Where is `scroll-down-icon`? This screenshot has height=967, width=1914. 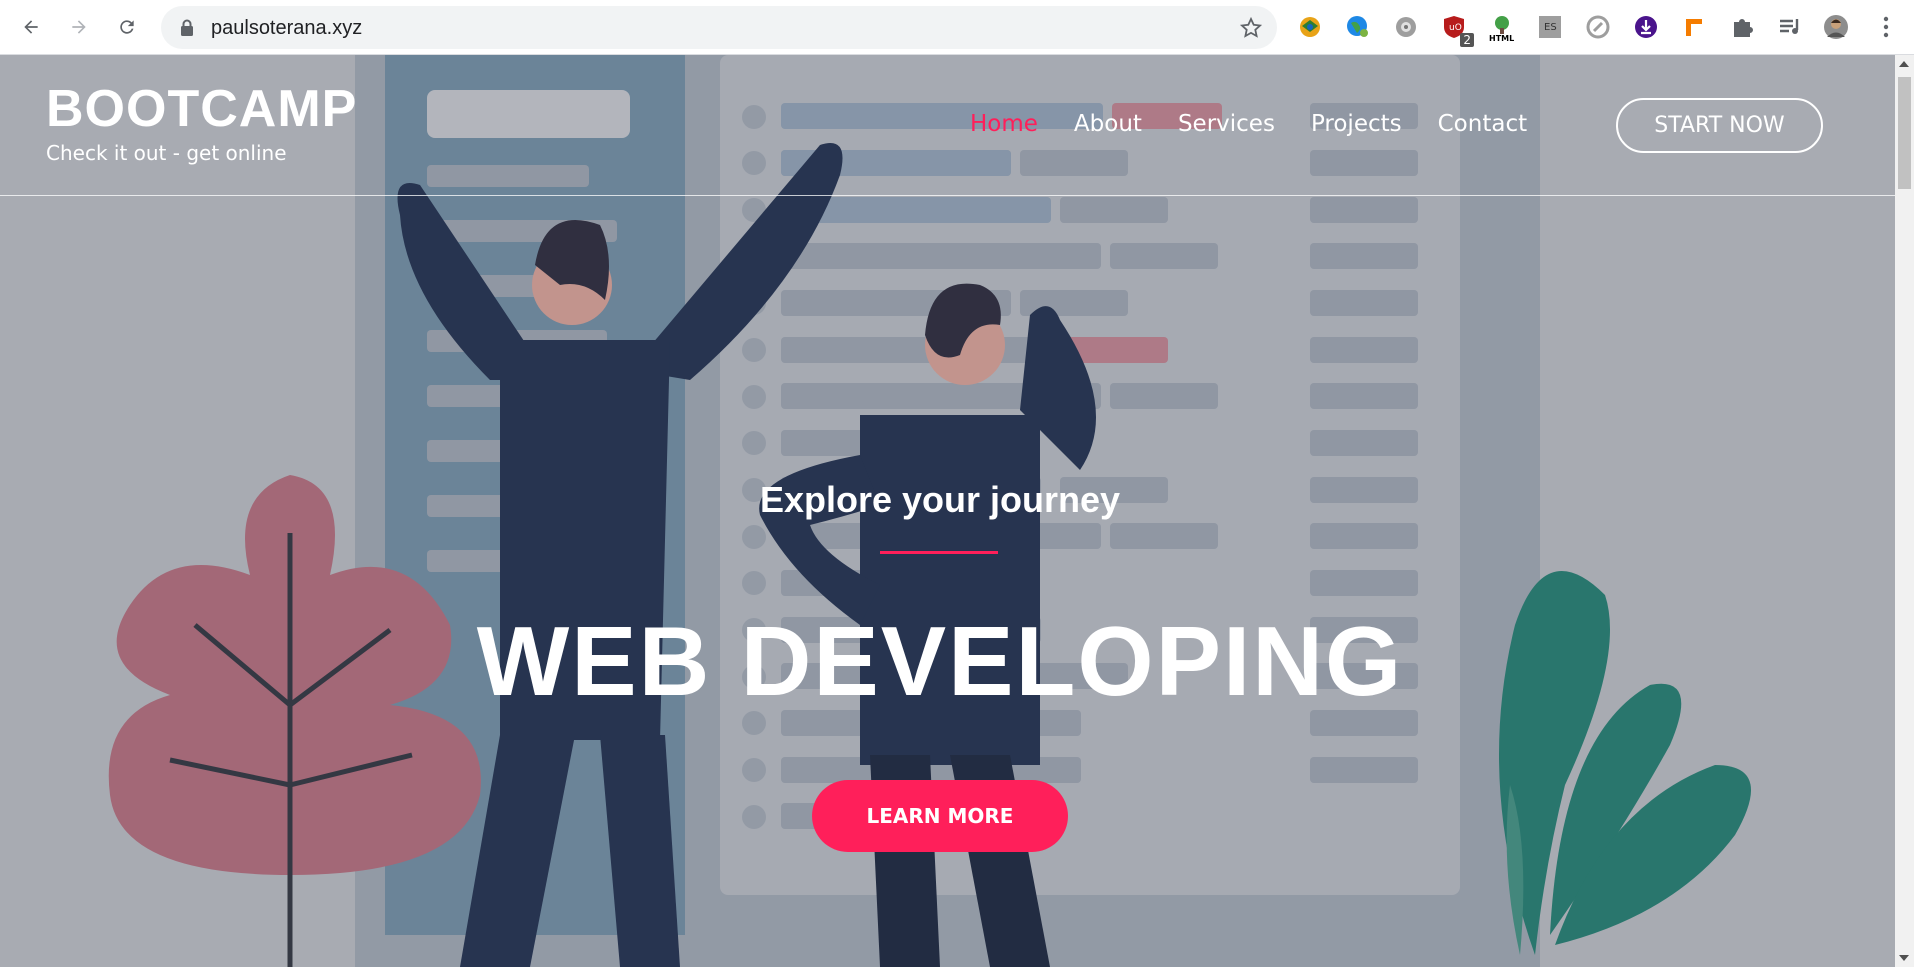 scroll-down-icon is located at coordinates (1904, 958).